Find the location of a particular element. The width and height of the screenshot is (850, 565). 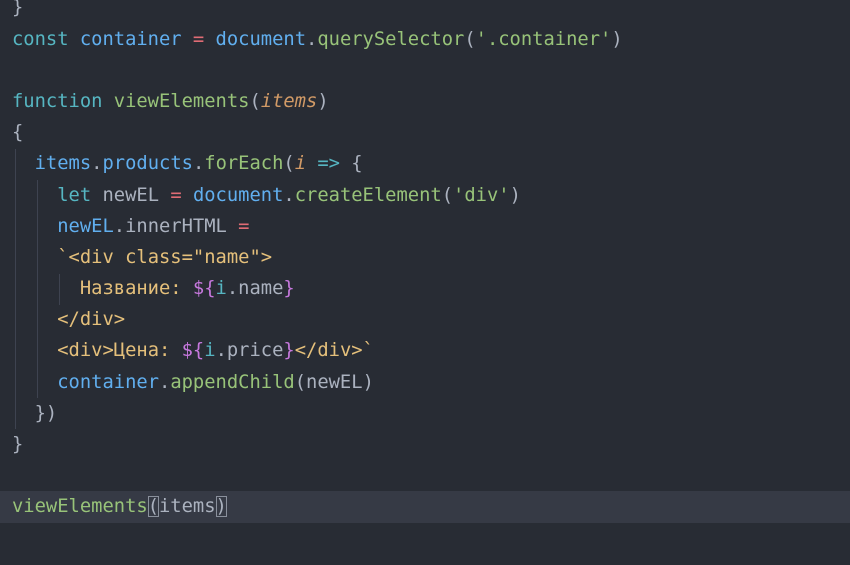

code-token: .price is located at coordinates (249, 351).